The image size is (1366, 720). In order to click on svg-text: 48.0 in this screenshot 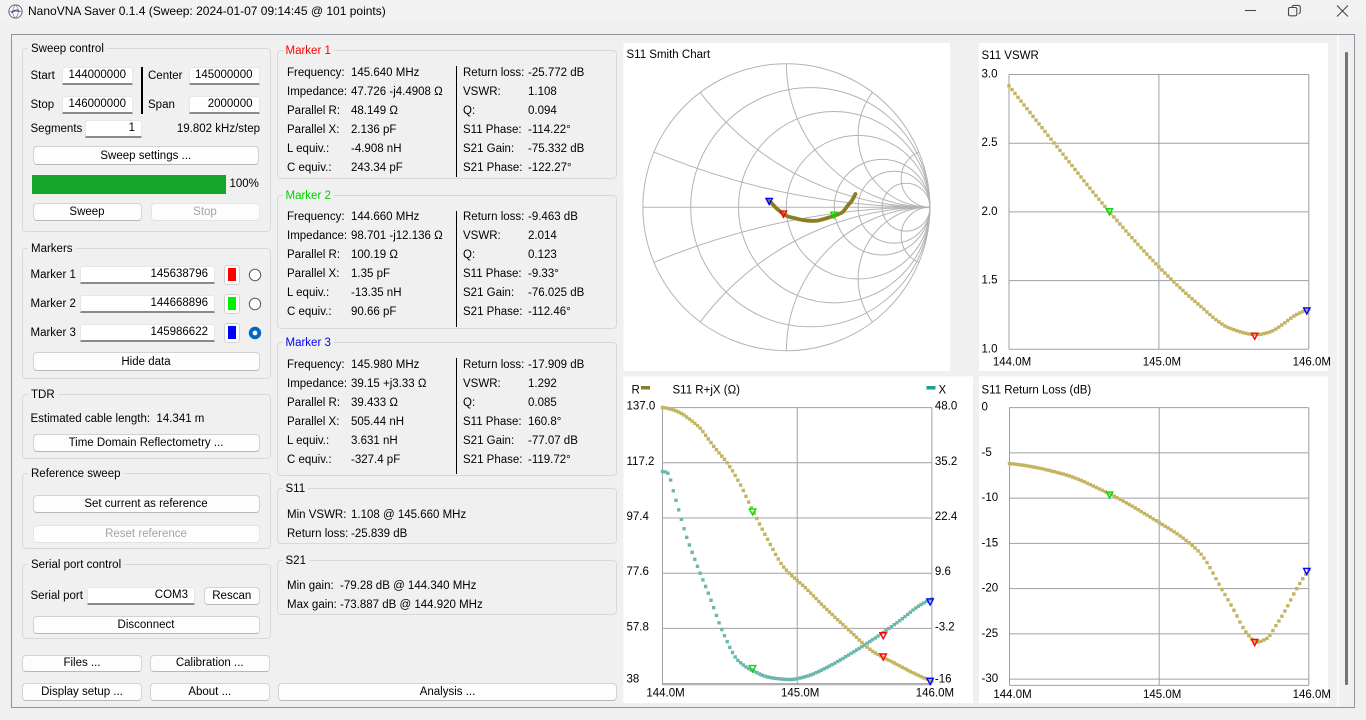, I will do `click(946, 407)`.